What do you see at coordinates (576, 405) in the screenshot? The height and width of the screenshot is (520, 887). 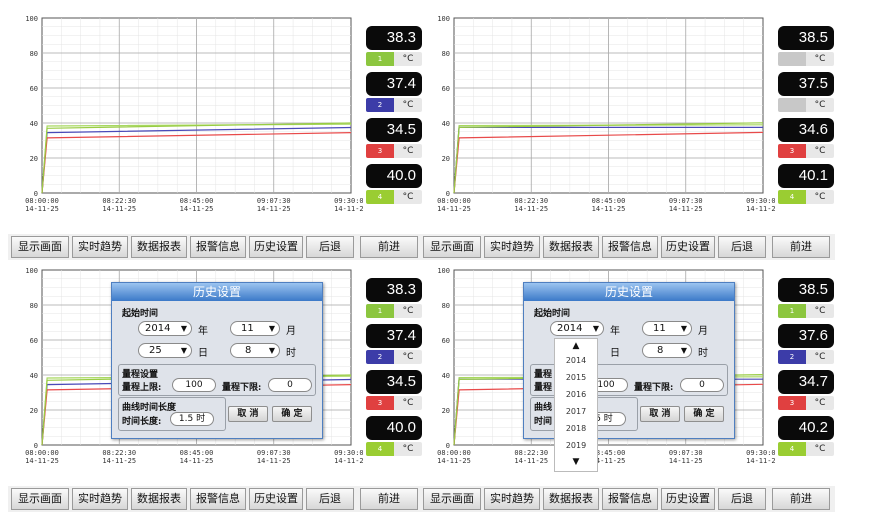 I see `year-dropdown-list: ▲ 2014 2015 2016 2017 2018 2019 ▼` at bounding box center [576, 405].